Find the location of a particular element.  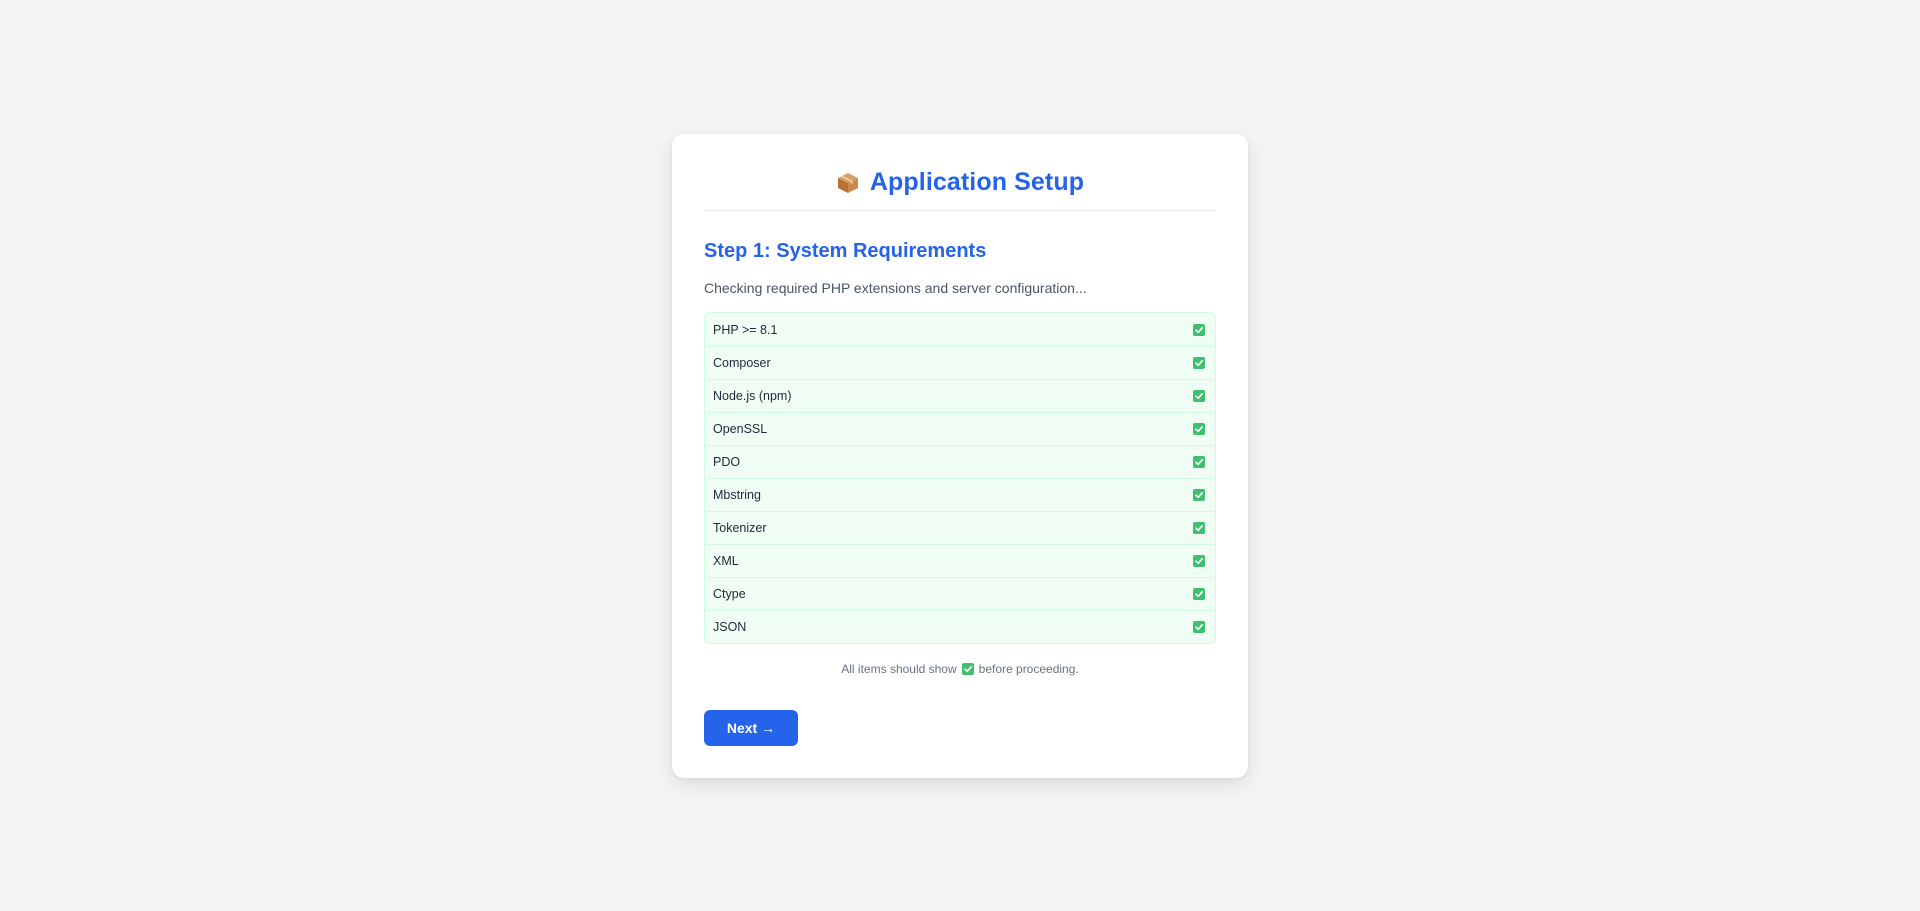

package-box-icon is located at coordinates (848, 183).